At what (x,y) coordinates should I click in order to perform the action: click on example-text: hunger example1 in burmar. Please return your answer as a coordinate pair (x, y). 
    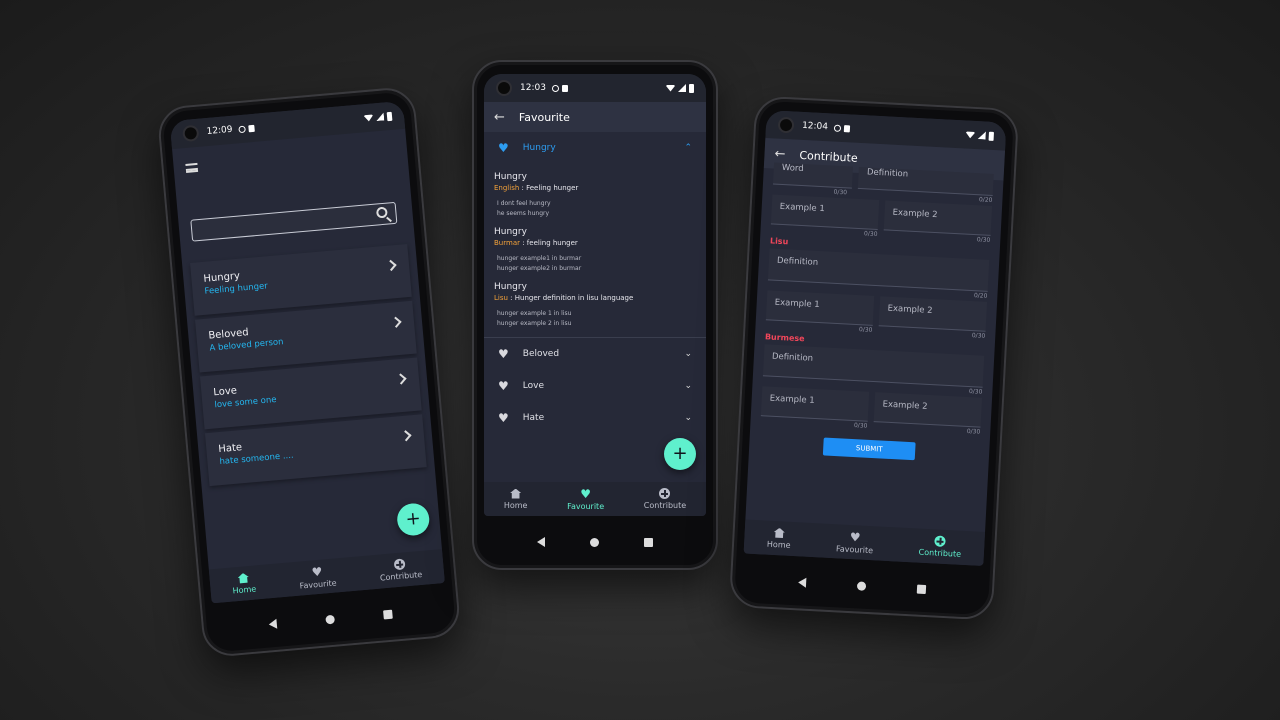
    Looking at the image, I should click on (539, 258).